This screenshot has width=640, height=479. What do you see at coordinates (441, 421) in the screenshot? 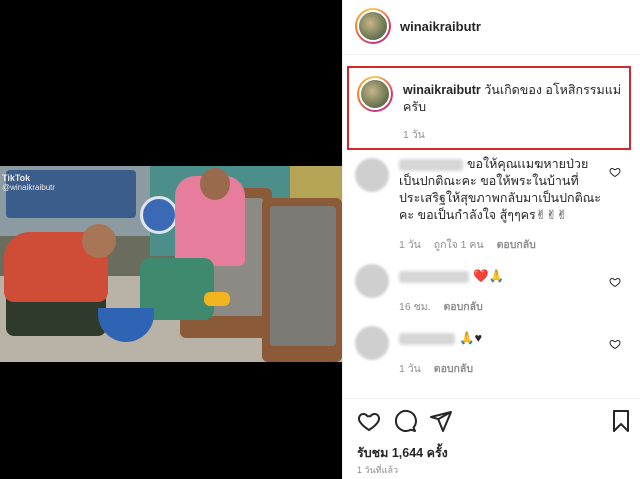
I see `share-icon` at bounding box center [441, 421].